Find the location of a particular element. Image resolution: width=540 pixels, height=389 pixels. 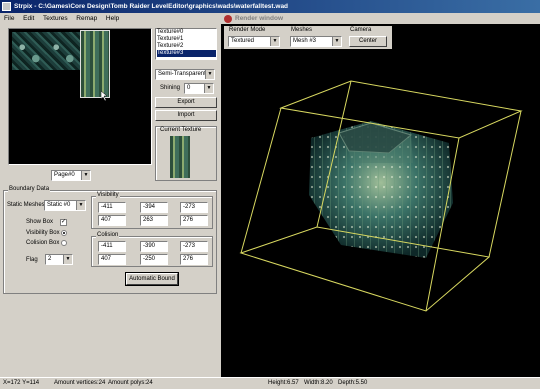

visibility-box-label: Visibility Box is located at coordinates (43, 233).